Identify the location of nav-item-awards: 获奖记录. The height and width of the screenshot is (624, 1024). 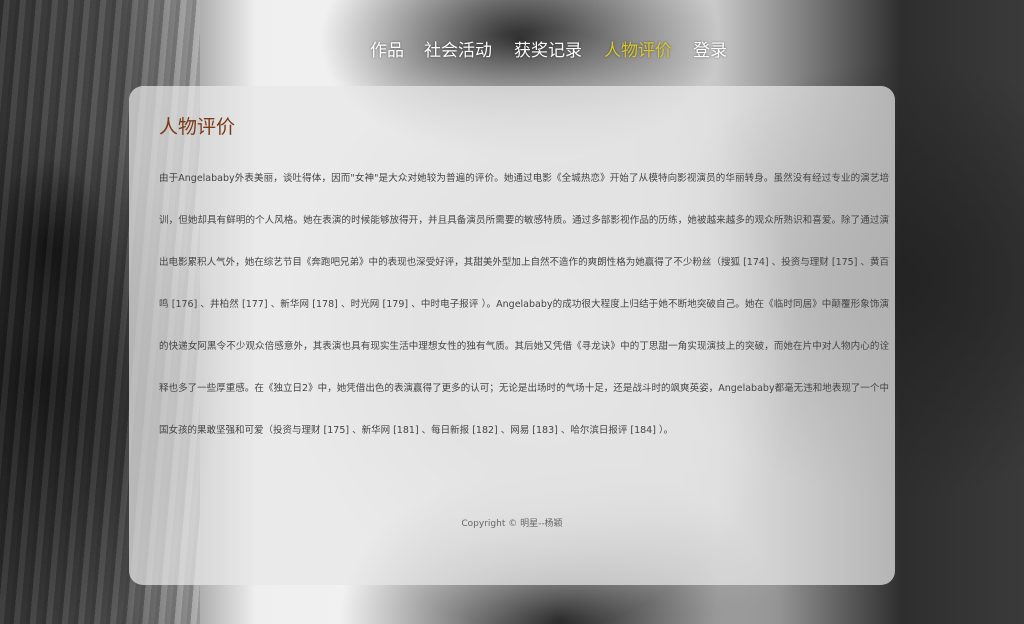
(548, 48).